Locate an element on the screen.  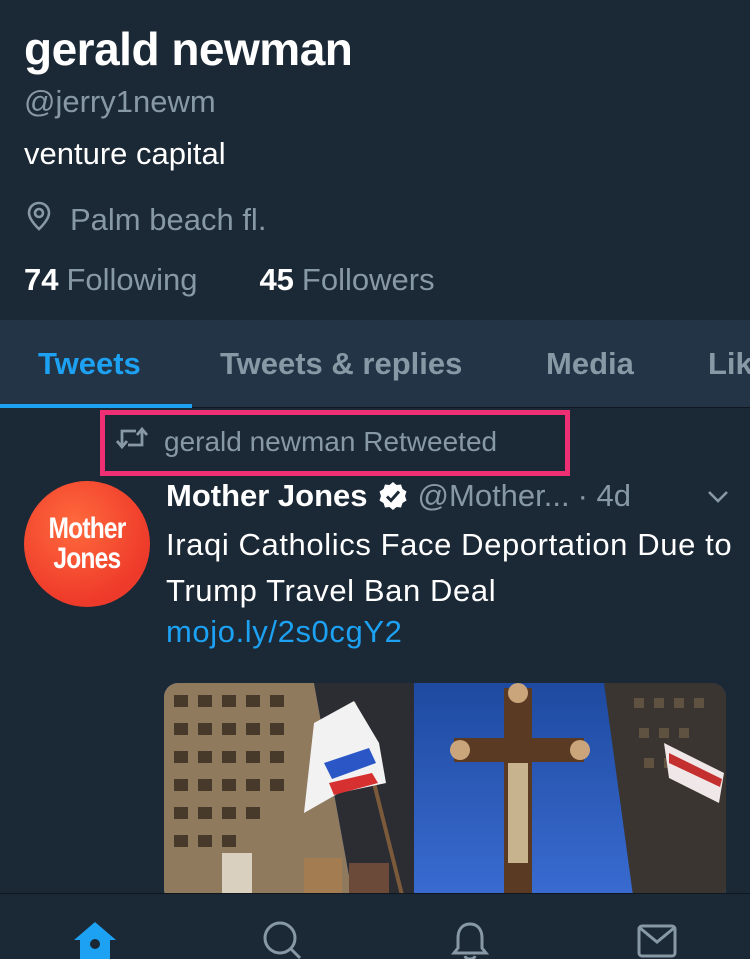
profile-bio: venture capital is located at coordinates (125, 153).